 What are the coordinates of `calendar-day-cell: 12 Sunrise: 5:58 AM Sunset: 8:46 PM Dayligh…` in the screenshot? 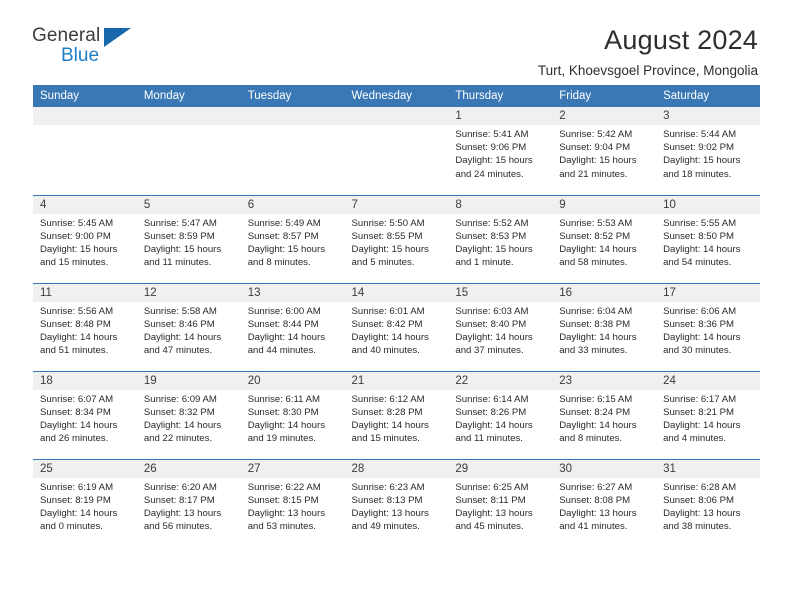 It's located at (188, 326).